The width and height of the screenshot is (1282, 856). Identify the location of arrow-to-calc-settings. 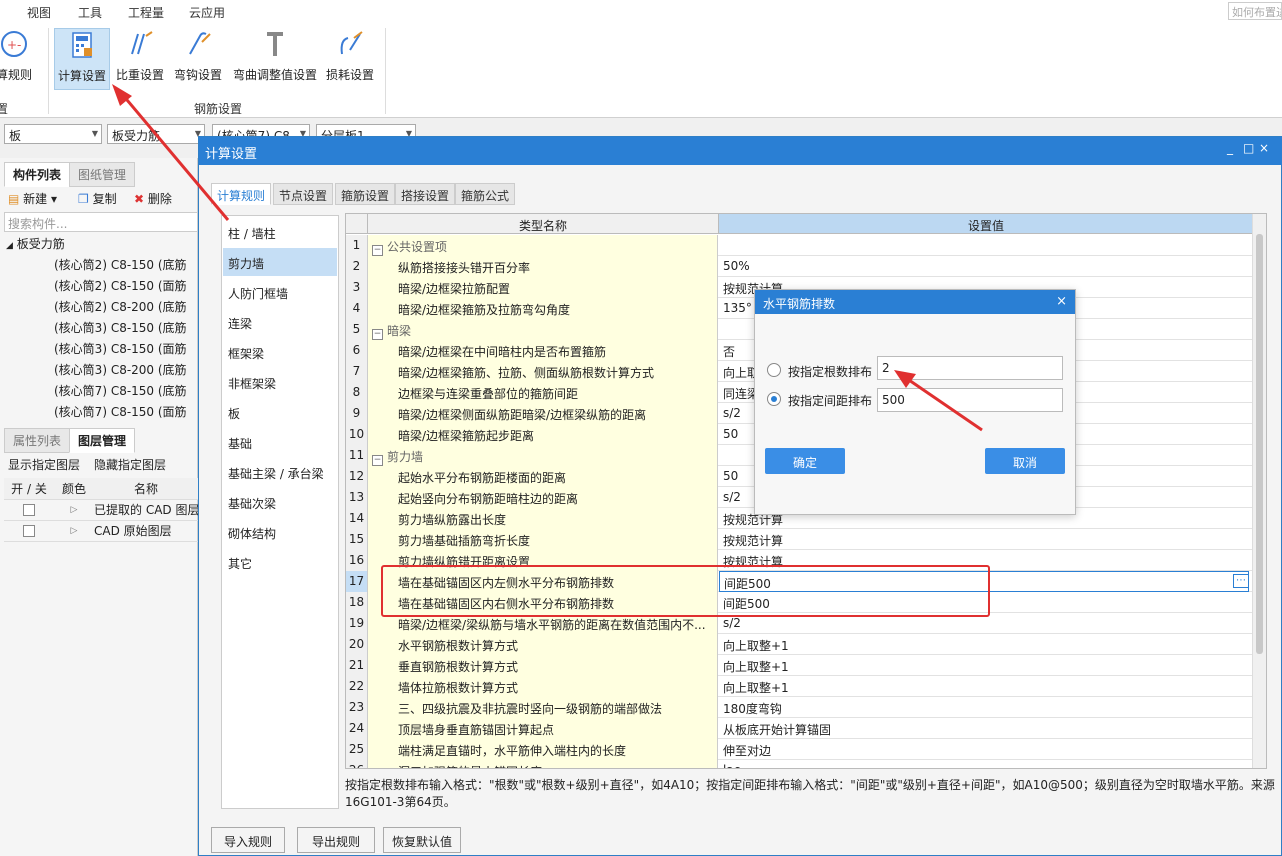
(171, 152).